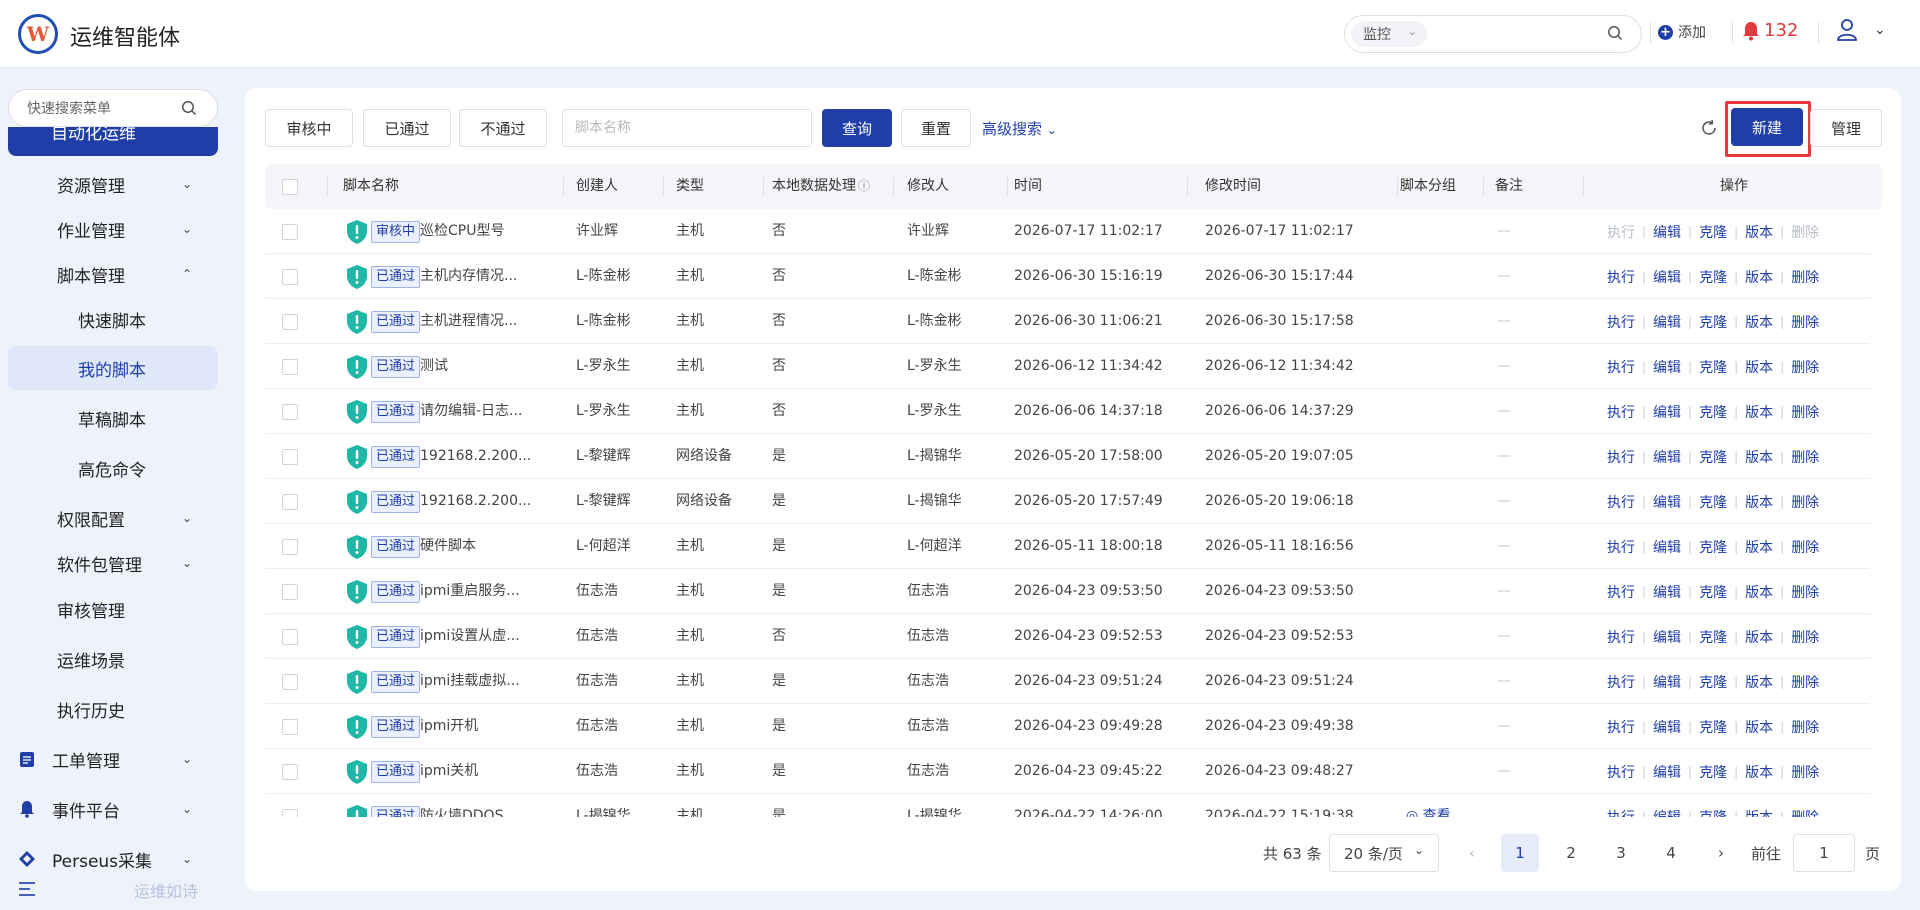 The width and height of the screenshot is (1920, 910). What do you see at coordinates (114, 859) in the screenshot?
I see `sidebar-item-perseus: Perseus采集 ⌄` at bounding box center [114, 859].